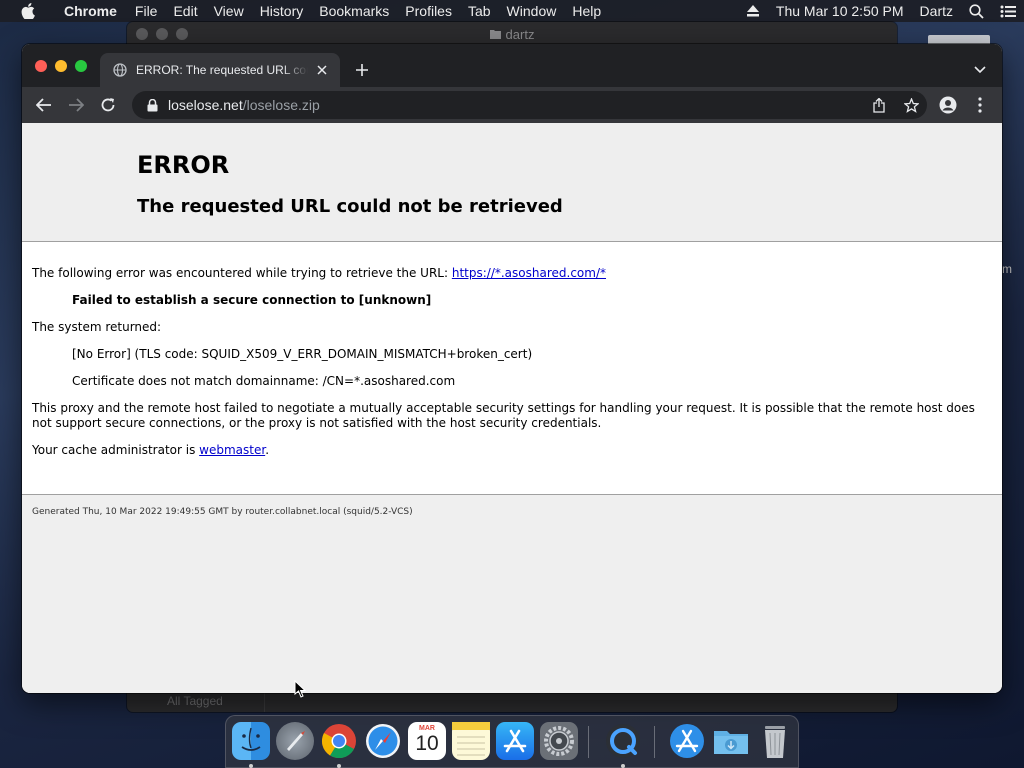 The width and height of the screenshot is (1024, 768). What do you see at coordinates (28, 11) in the screenshot?
I see `apple-menu-icon` at bounding box center [28, 11].